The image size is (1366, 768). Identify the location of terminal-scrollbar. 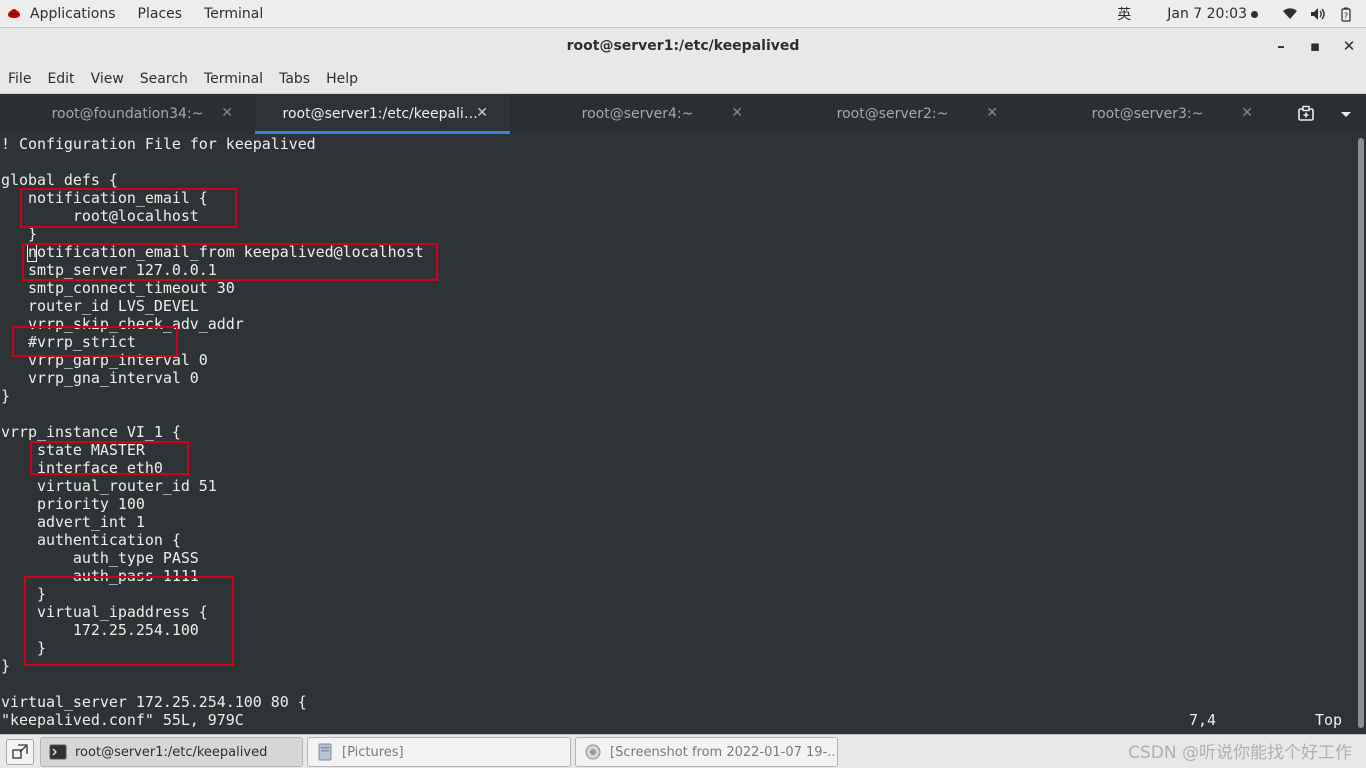
(1361, 434).